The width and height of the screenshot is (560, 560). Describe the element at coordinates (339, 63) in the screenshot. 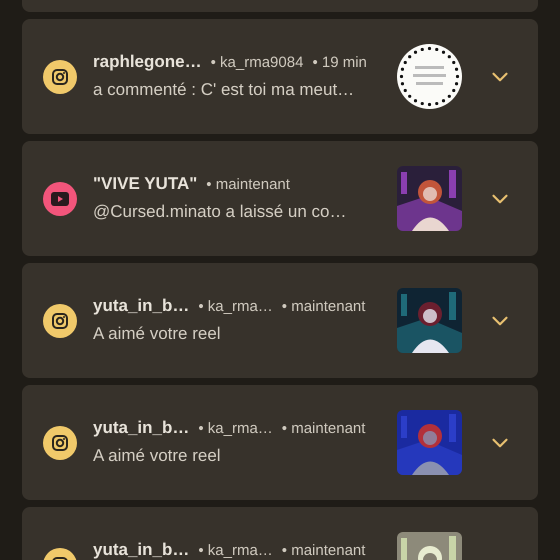

I see `notification-meta: • 19 min` at that location.